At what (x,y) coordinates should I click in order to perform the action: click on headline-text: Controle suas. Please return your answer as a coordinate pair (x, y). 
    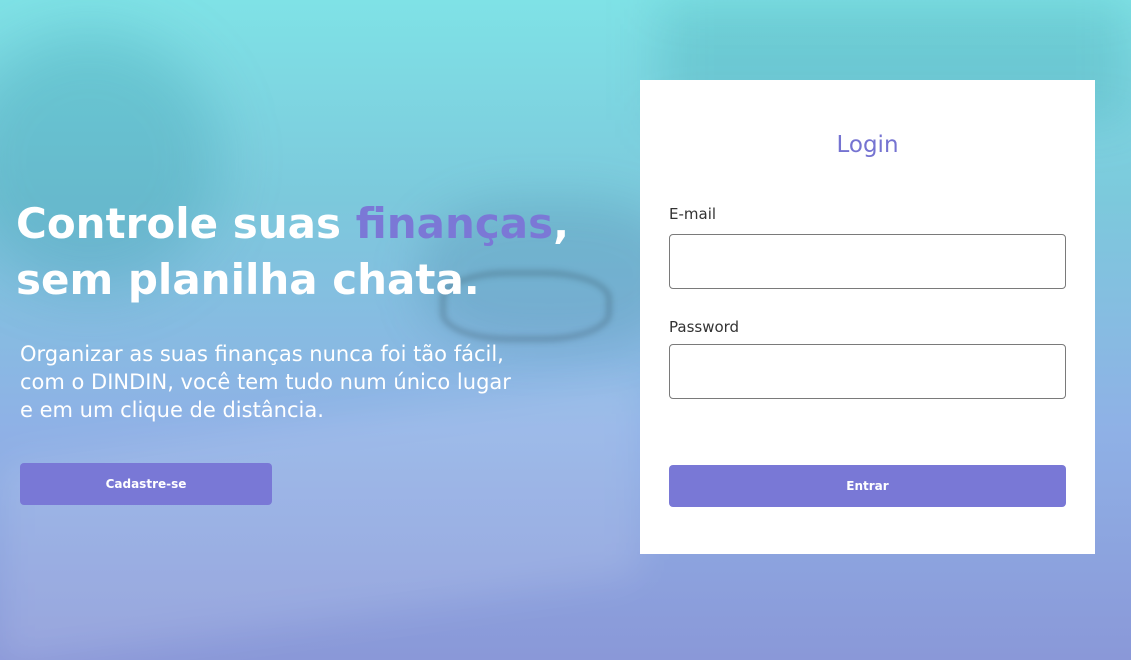
    Looking at the image, I should click on (186, 223).